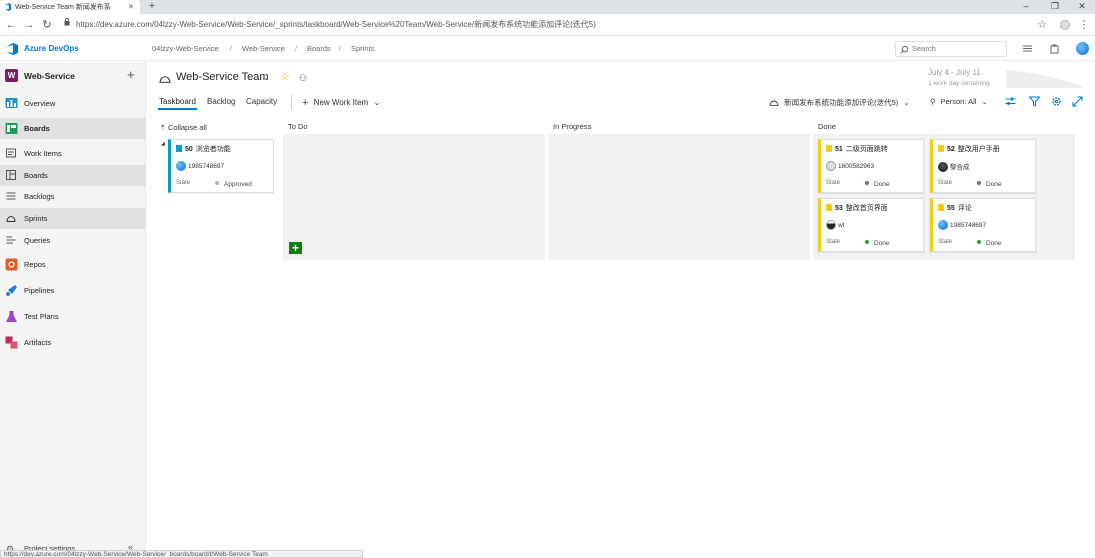  Describe the element at coordinates (221, 101) in the screenshot. I see `tab-backlog: Backlog` at that location.